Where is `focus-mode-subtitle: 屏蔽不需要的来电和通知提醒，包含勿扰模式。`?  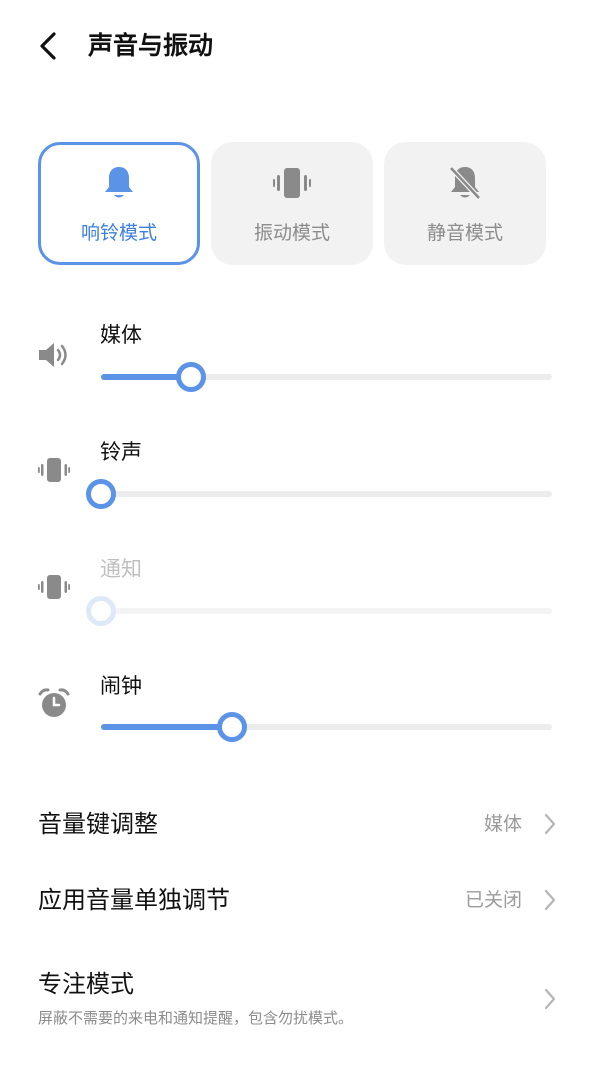
focus-mode-subtitle: 屏蔽不需要的来电和通知提醒，包含勿扰模式。 is located at coordinates (196, 1018).